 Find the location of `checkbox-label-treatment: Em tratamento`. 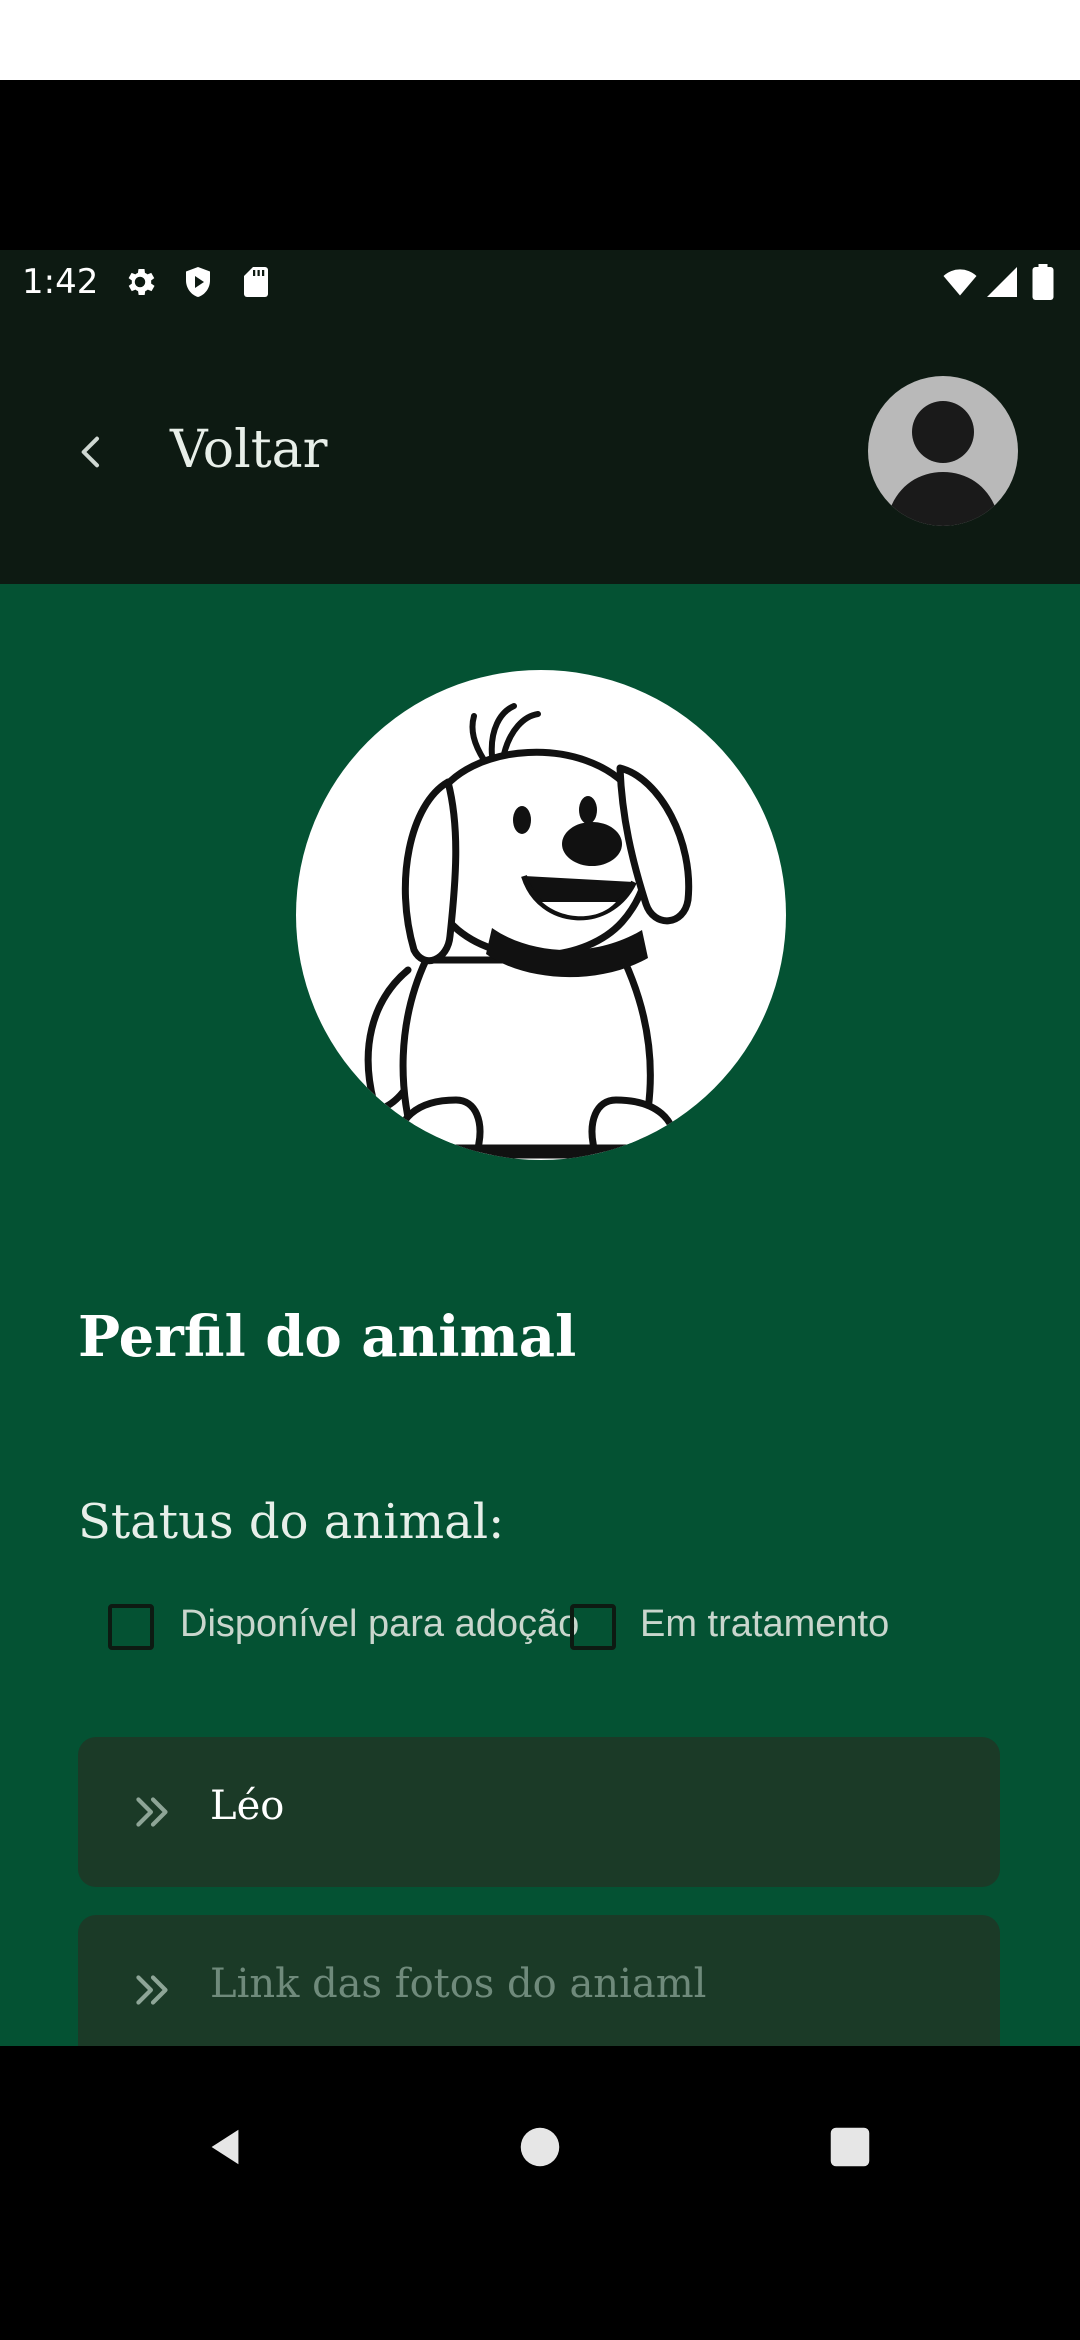

checkbox-label-treatment: Em tratamento is located at coordinates (764, 1624).